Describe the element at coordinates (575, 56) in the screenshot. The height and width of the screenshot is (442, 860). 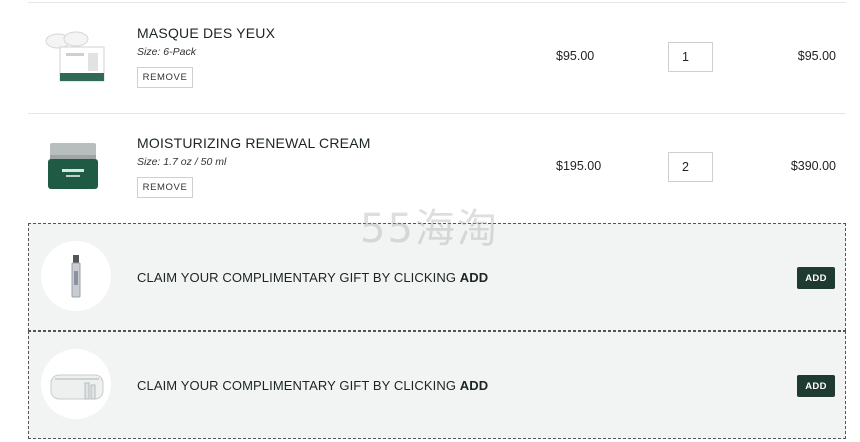
I see `unit-price: $95.00` at that location.